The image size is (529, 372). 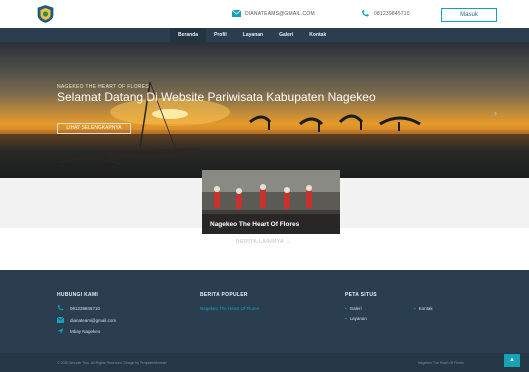 I want to click on header-email: DIANATEAMS@GMAIL.COM, so click(x=273, y=13).